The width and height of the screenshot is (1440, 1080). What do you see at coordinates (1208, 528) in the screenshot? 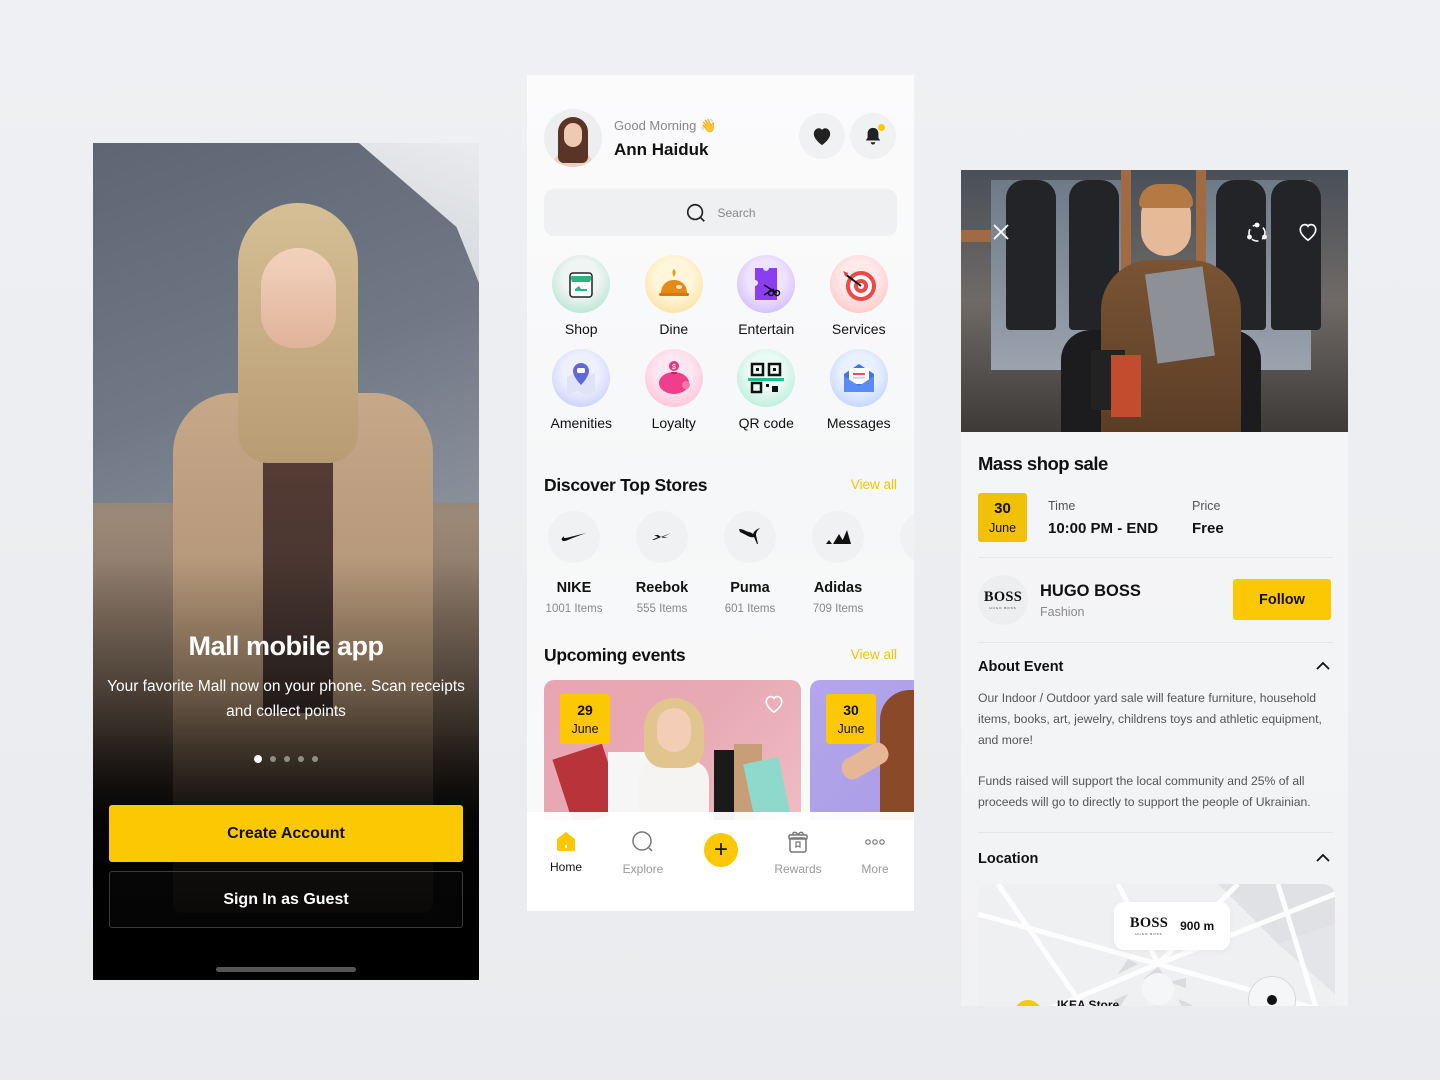
I see `price-value: Free` at bounding box center [1208, 528].